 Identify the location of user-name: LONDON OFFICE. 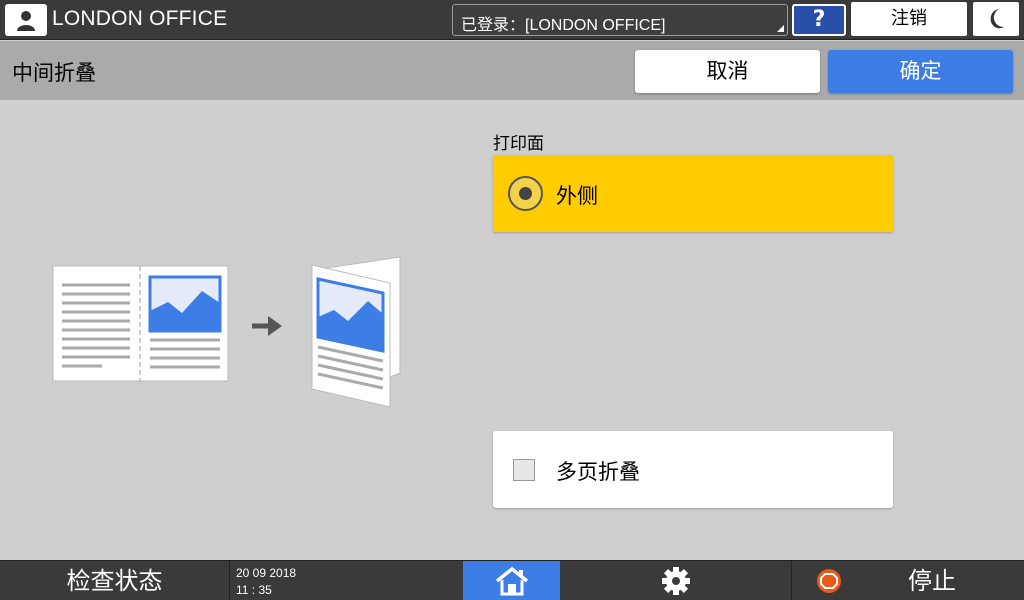
(140, 18).